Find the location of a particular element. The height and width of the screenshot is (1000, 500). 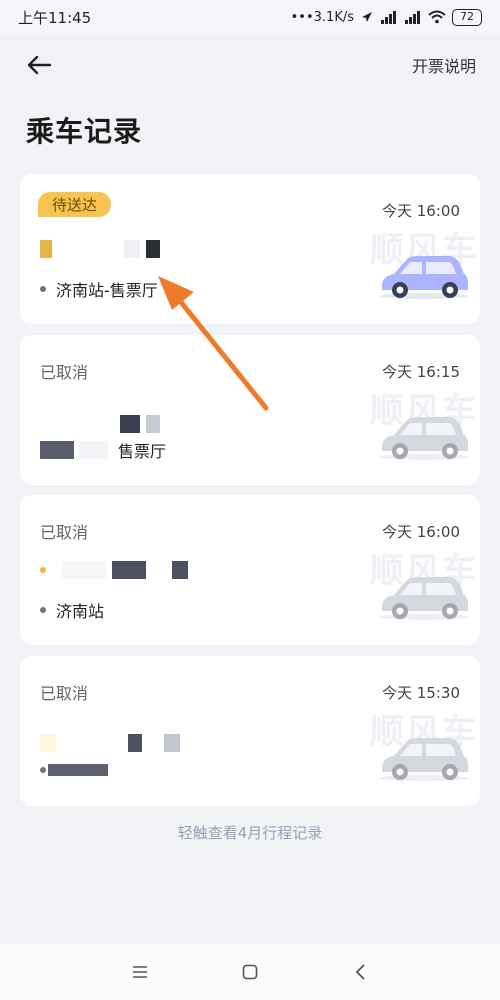

home-button is located at coordinates (250, 972).